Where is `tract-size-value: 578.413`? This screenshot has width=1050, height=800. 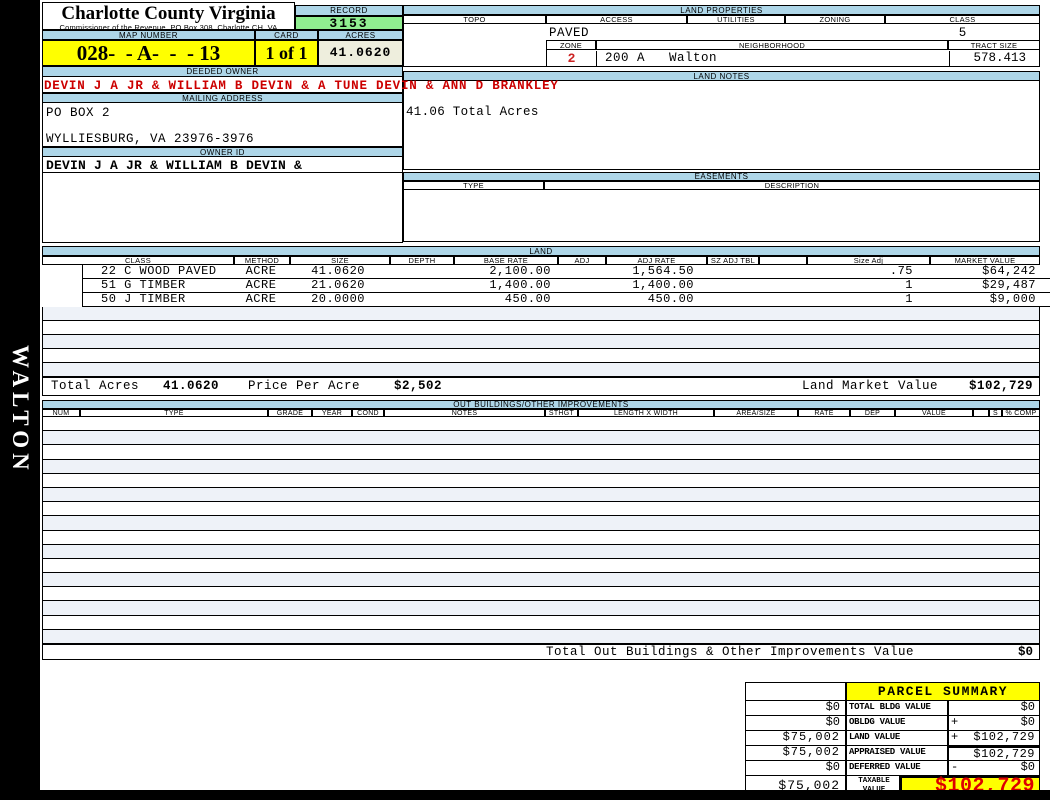
tract-size-value: 578.413 is located at coordinates (991, 58).